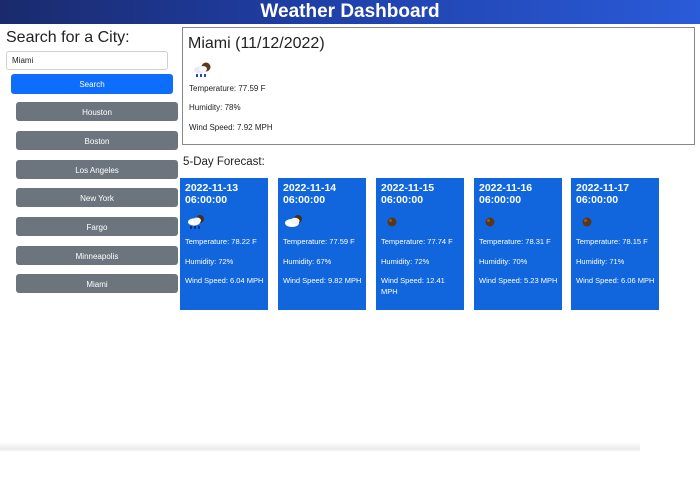 This screenshot has width=700, height=500. What do you see at coordinates (322, 280) in the screenshot?
I see `forecast-wind-speed: Wind Speed: 9.82 MPH` at bounding box center [322, 280].